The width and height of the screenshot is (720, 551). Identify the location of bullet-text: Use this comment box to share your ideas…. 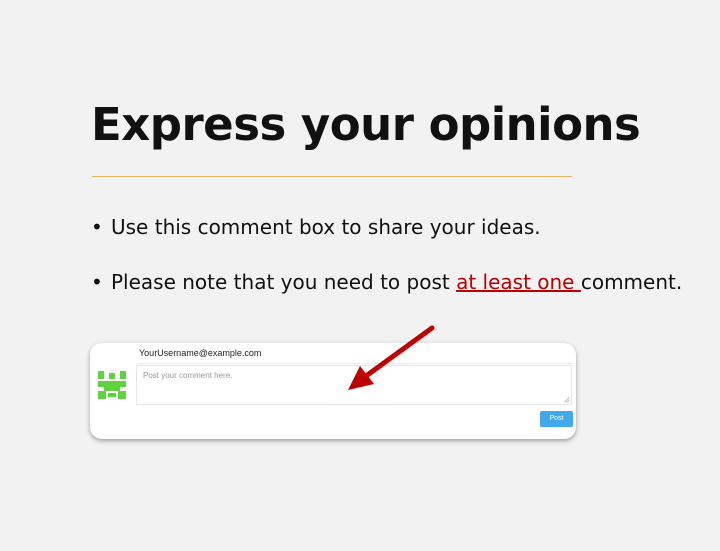
(326, 227).